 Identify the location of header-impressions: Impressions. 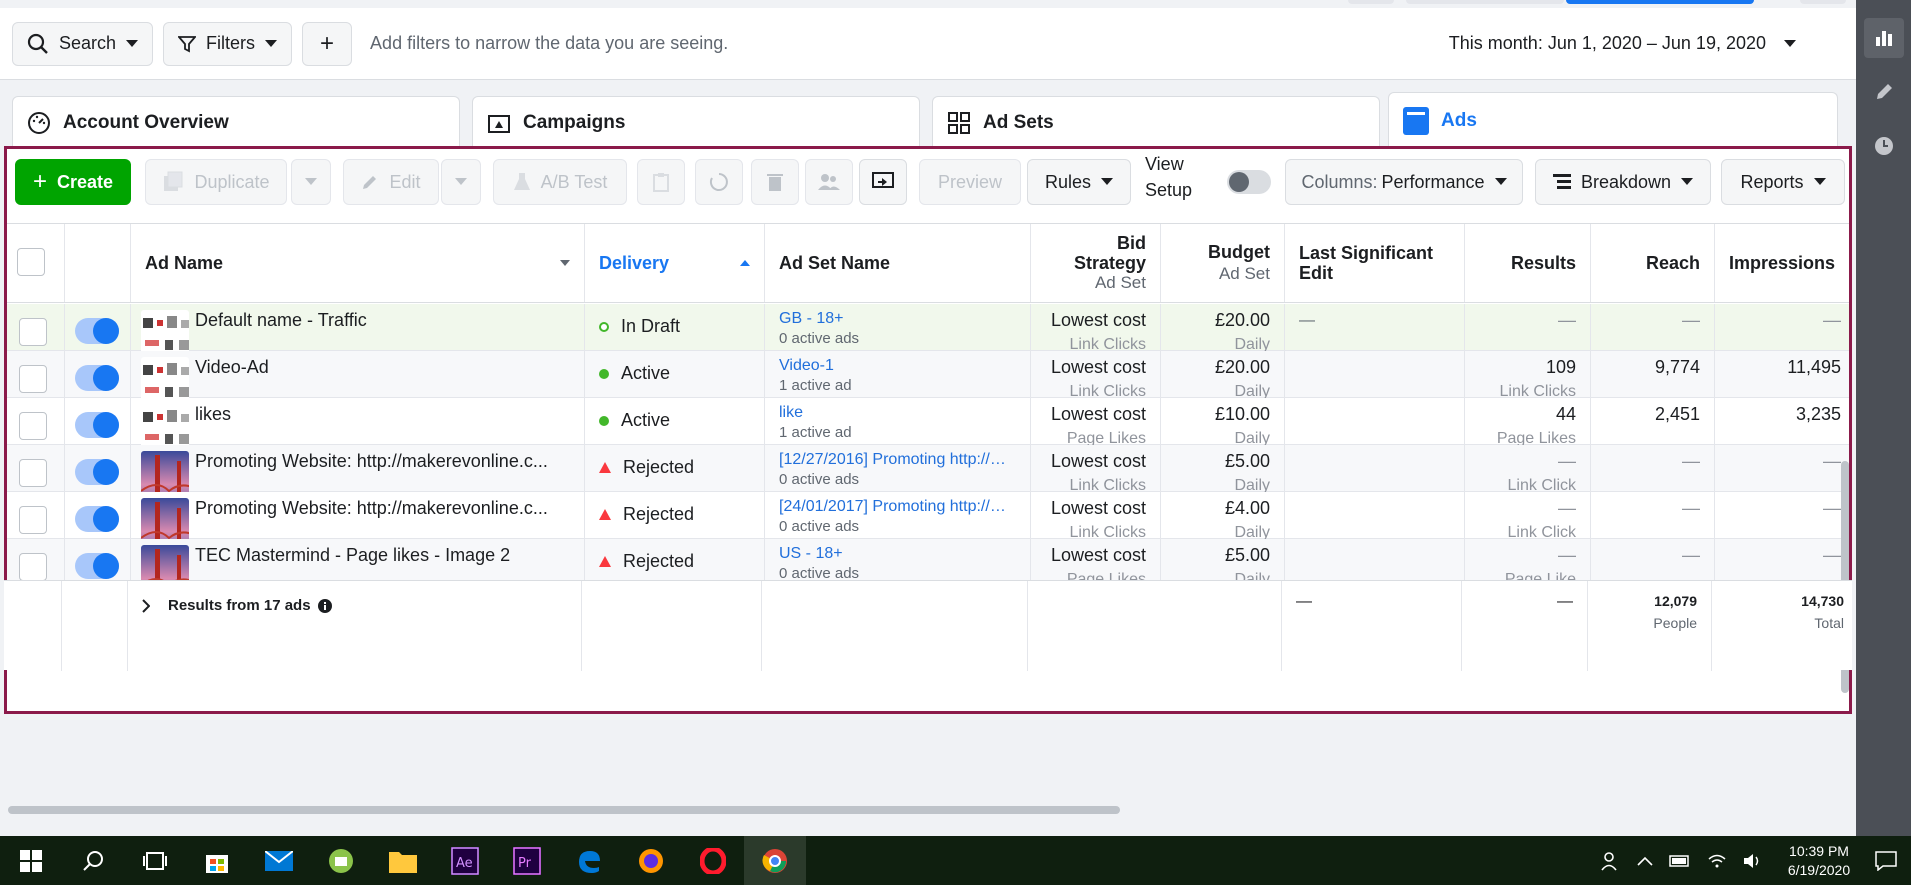
(1782, 263).